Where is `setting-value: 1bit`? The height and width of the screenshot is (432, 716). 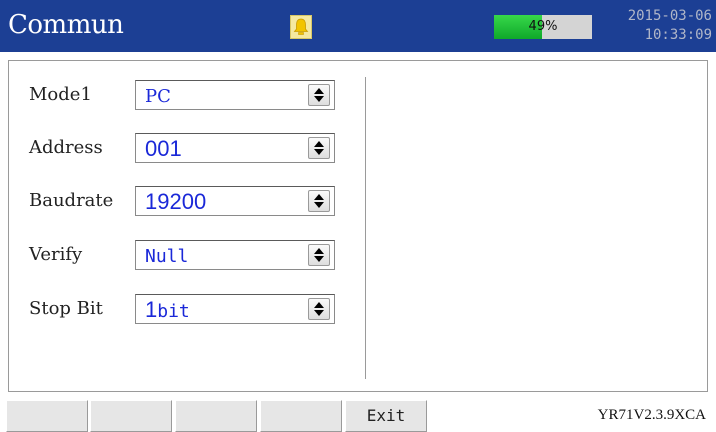
setting-value: 1bit is located at coordinates (167, 310).